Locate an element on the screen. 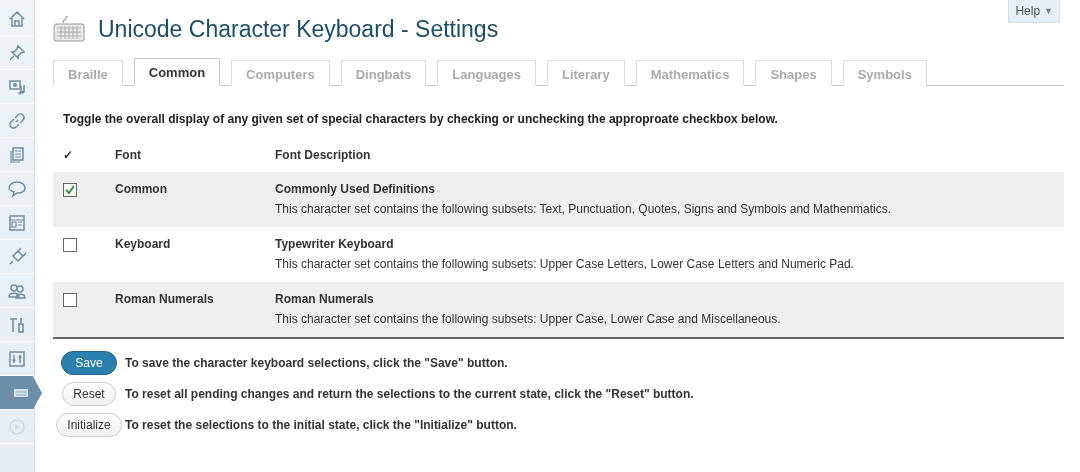 This screenshot has height=472, width=1080. tab: Mathematics is located at coordinates (690, 73).